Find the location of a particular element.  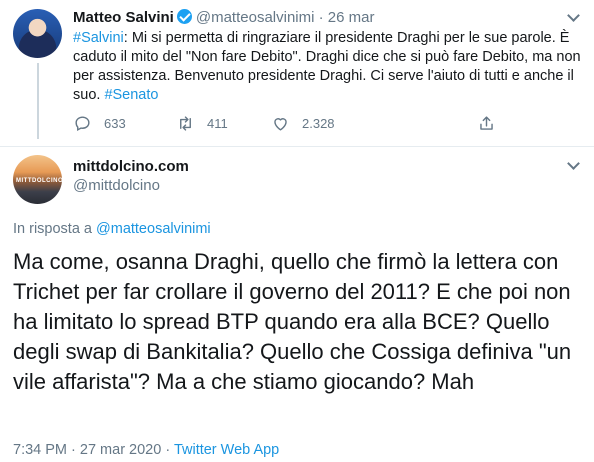

handle: @mittdolcino is located at coordinates (116, 186).